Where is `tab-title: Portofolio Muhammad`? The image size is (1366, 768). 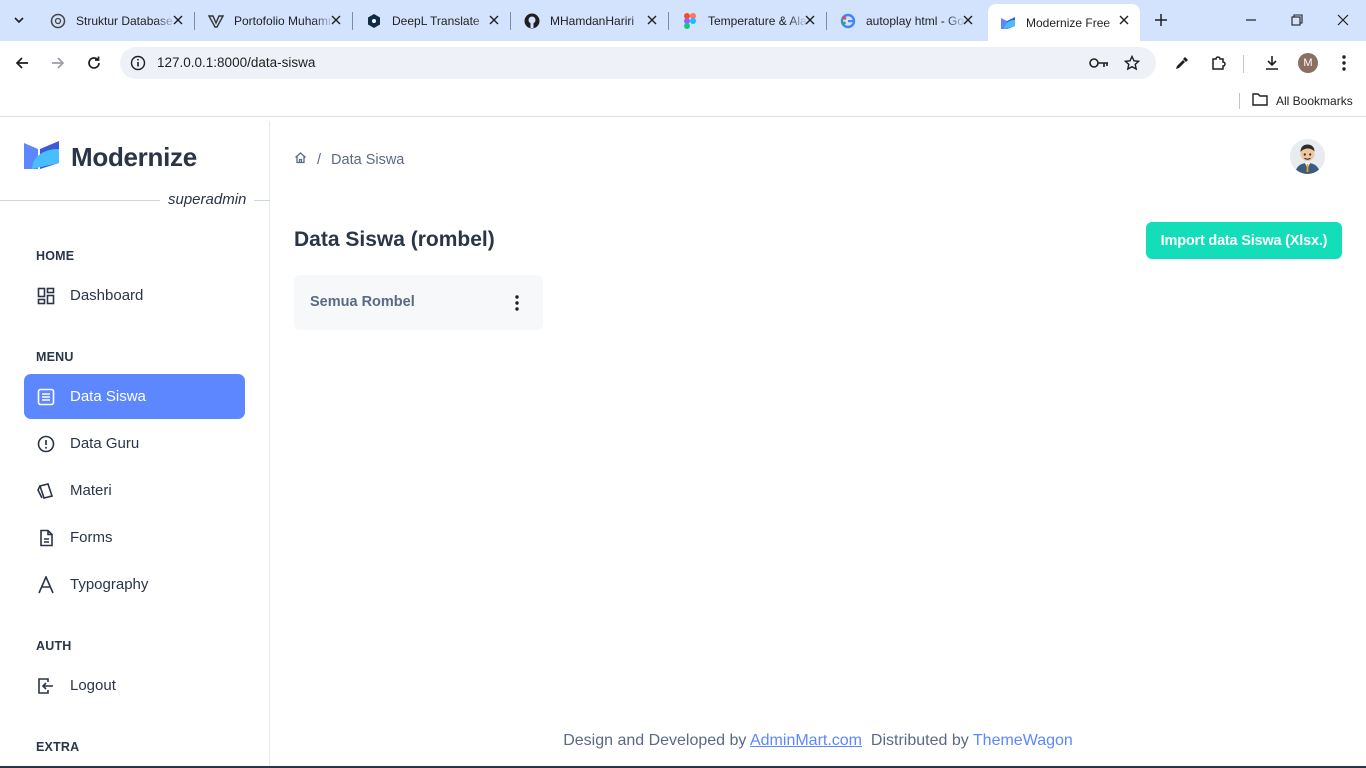 tab-title: Portofolio Muhammad is located at coordinates (284, 20).